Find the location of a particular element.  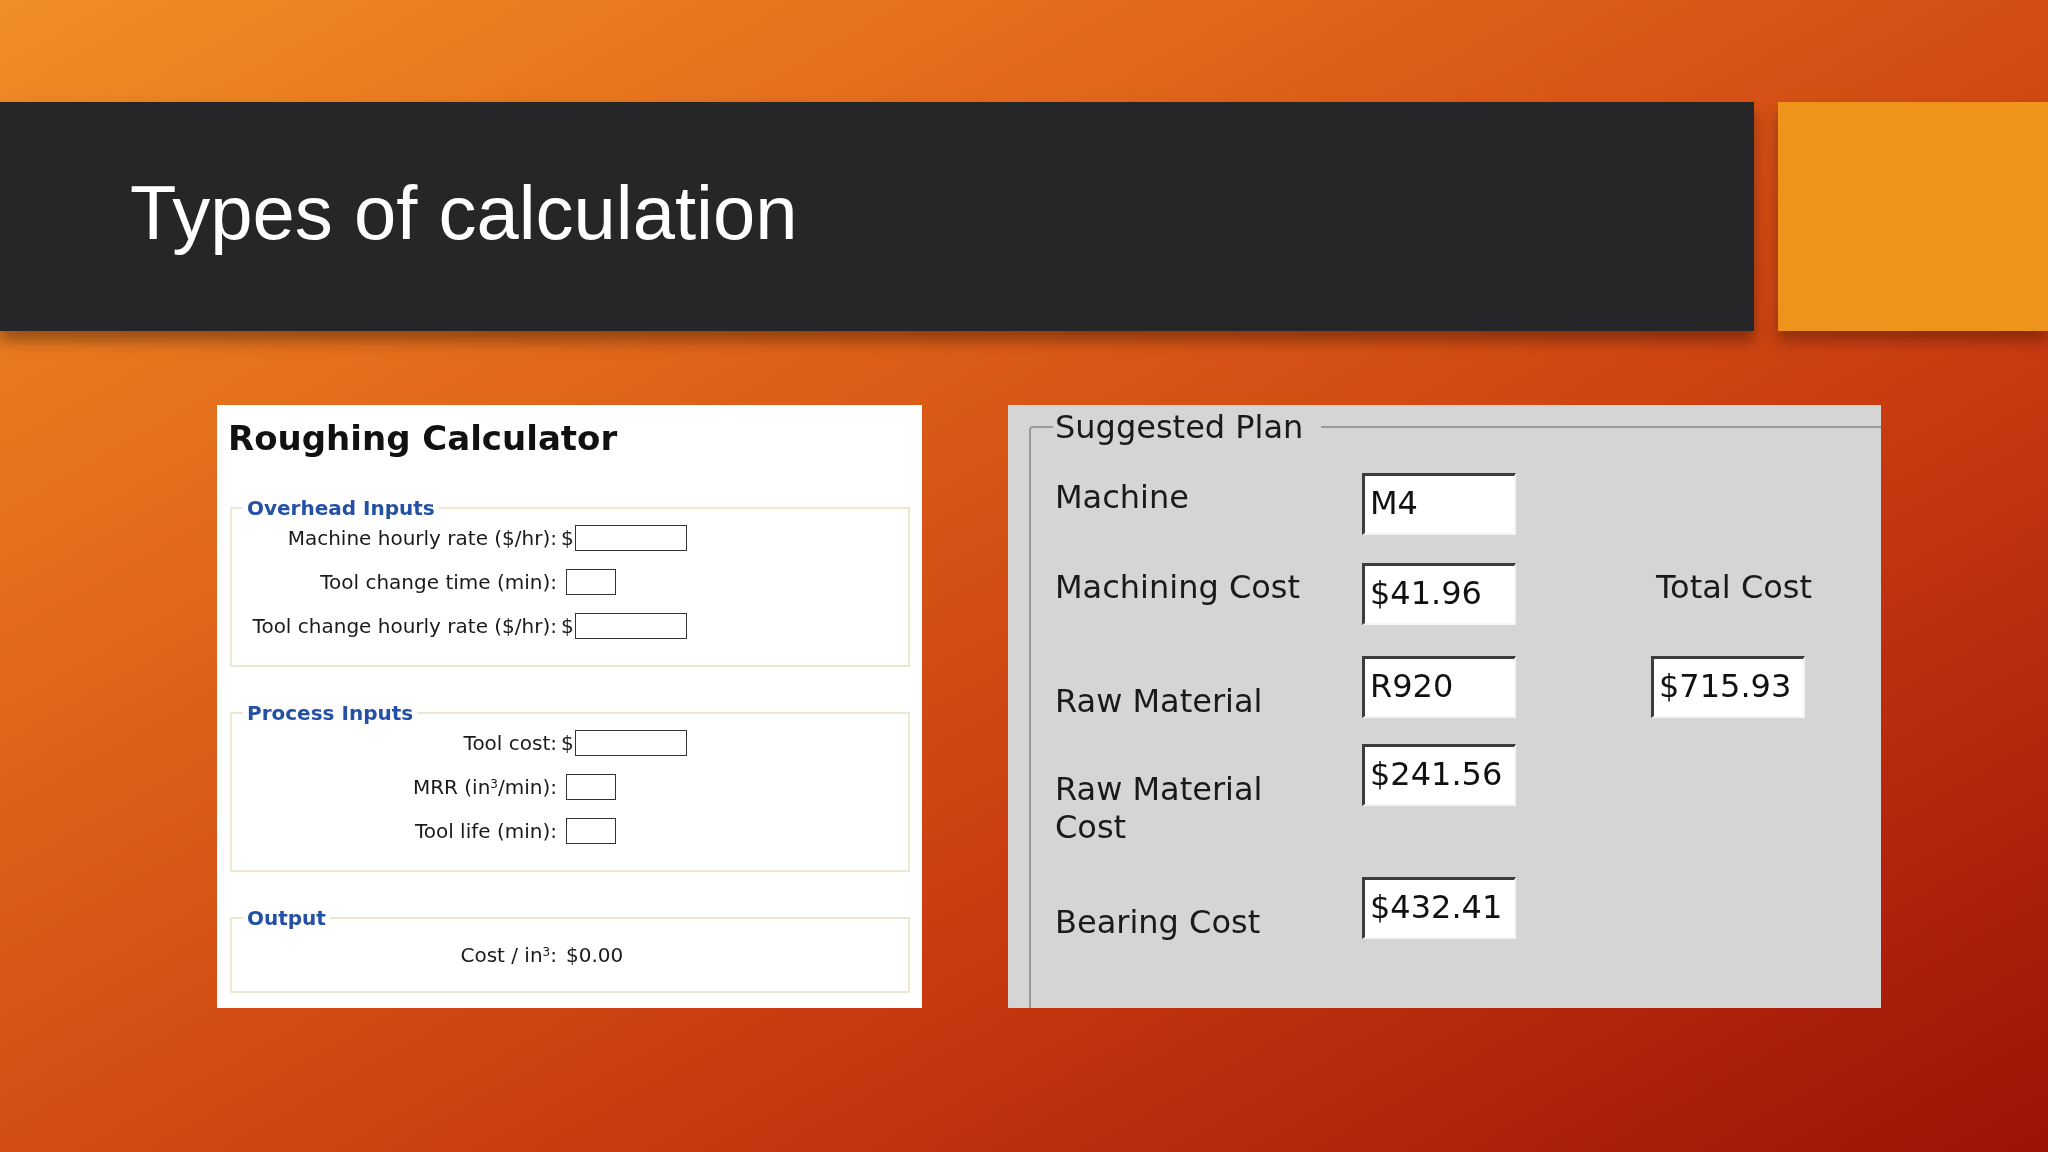

value-field: R920 is located at coordinates (1439, 687).